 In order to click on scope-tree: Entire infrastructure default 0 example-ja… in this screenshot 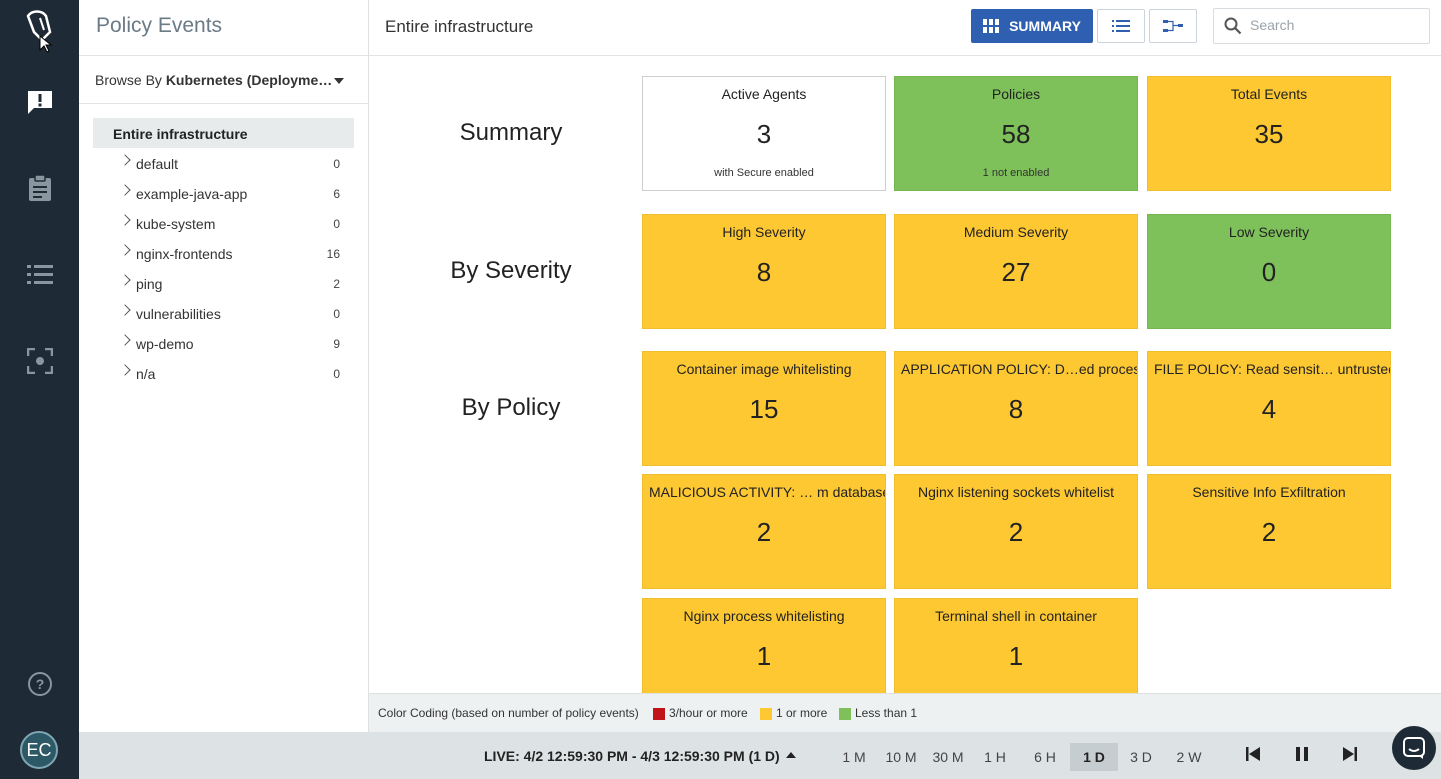, I will do `click(223, 246)`.